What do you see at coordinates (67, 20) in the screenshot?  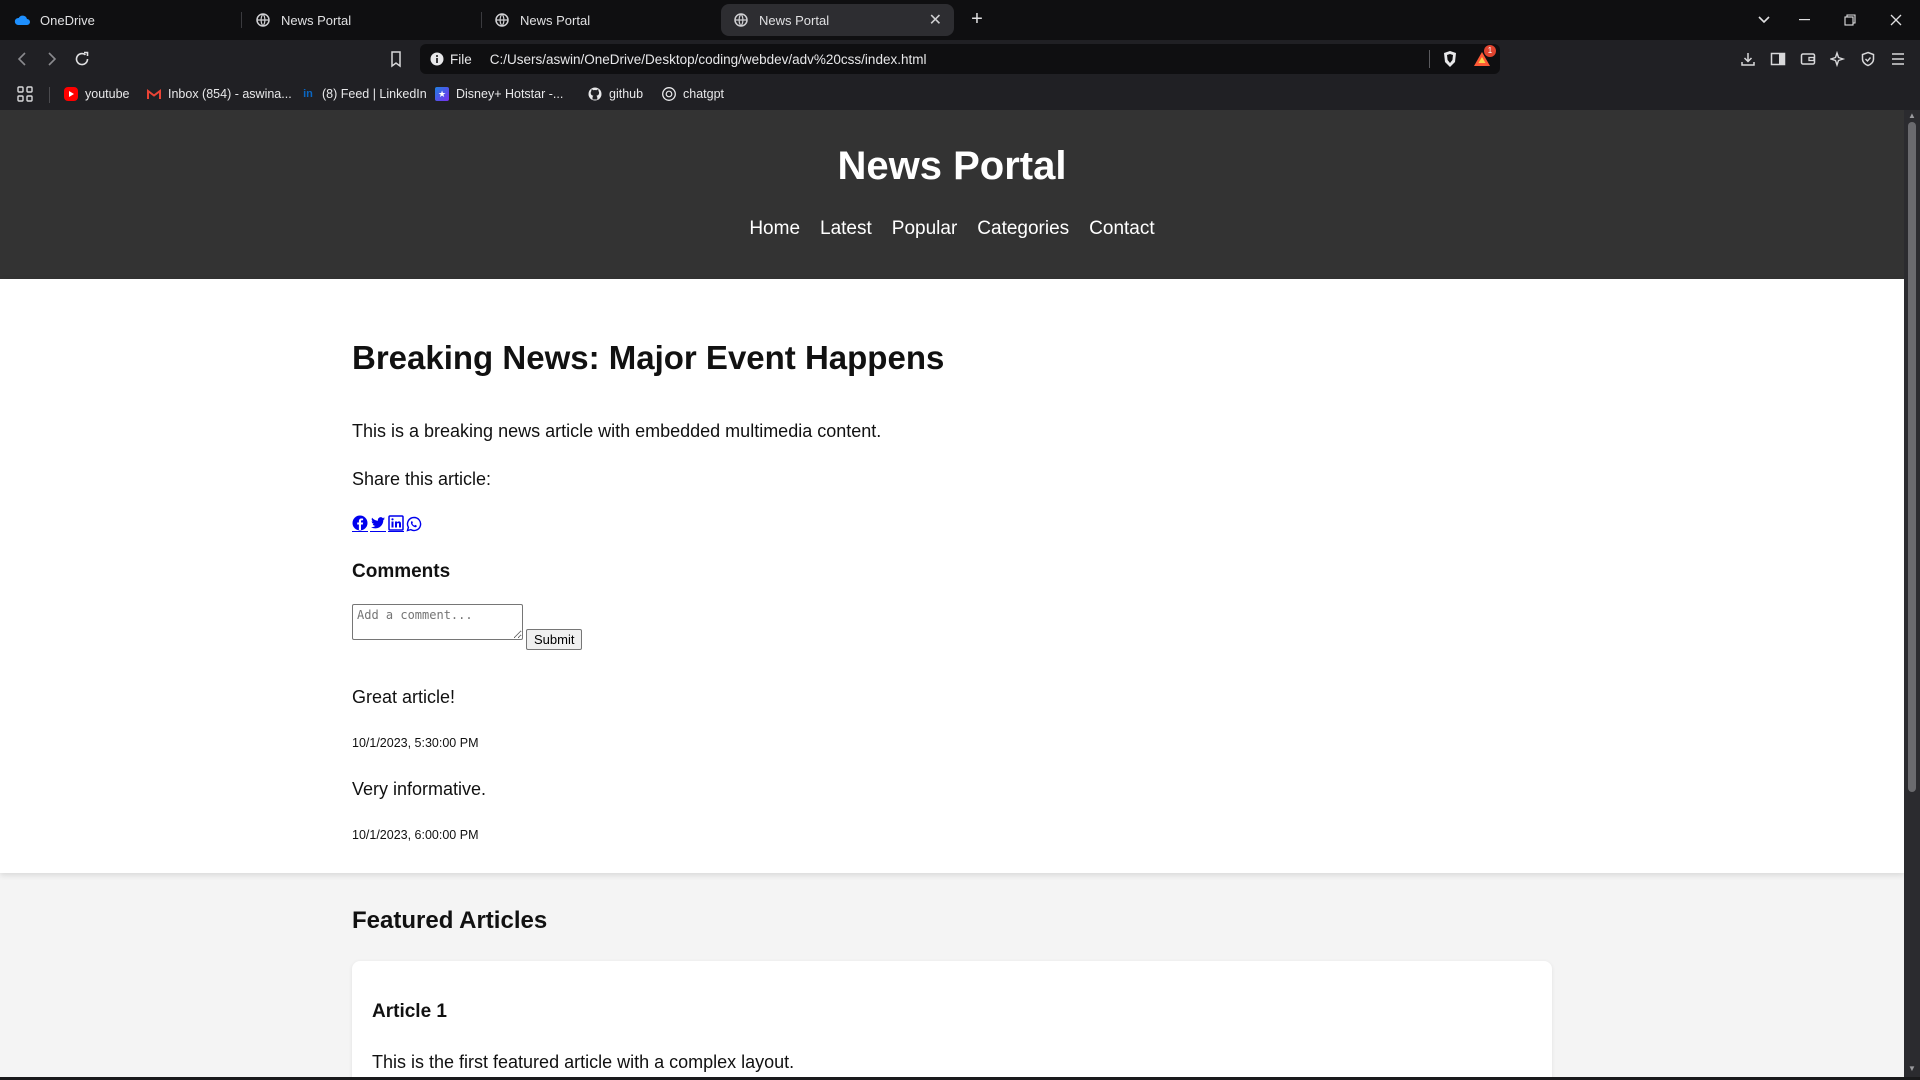 I see `tab-title: OneDrive` at bounding box center [67, 20].